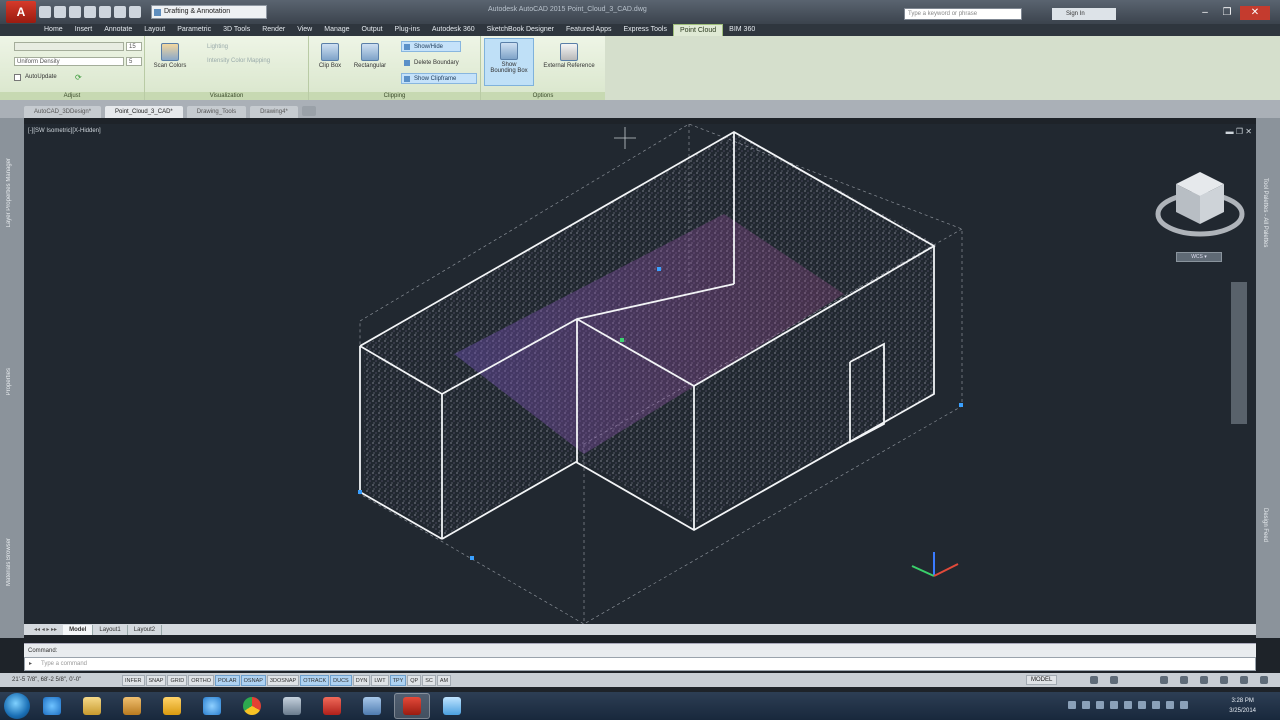 The width and height of the screenshot is (1280, 720). Describe the element at coordinates (144, 112) in the screenshot. I see `file-tab: Point_Cloud_3_CAD*` at that location.